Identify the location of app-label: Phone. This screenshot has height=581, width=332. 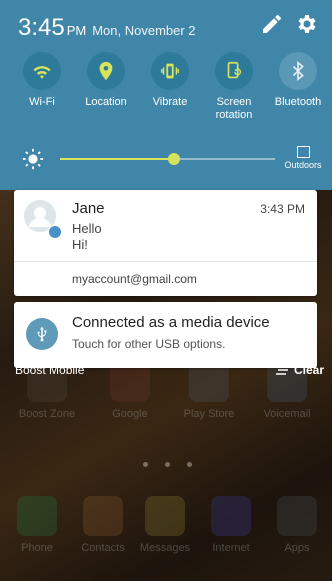
(37, 548).